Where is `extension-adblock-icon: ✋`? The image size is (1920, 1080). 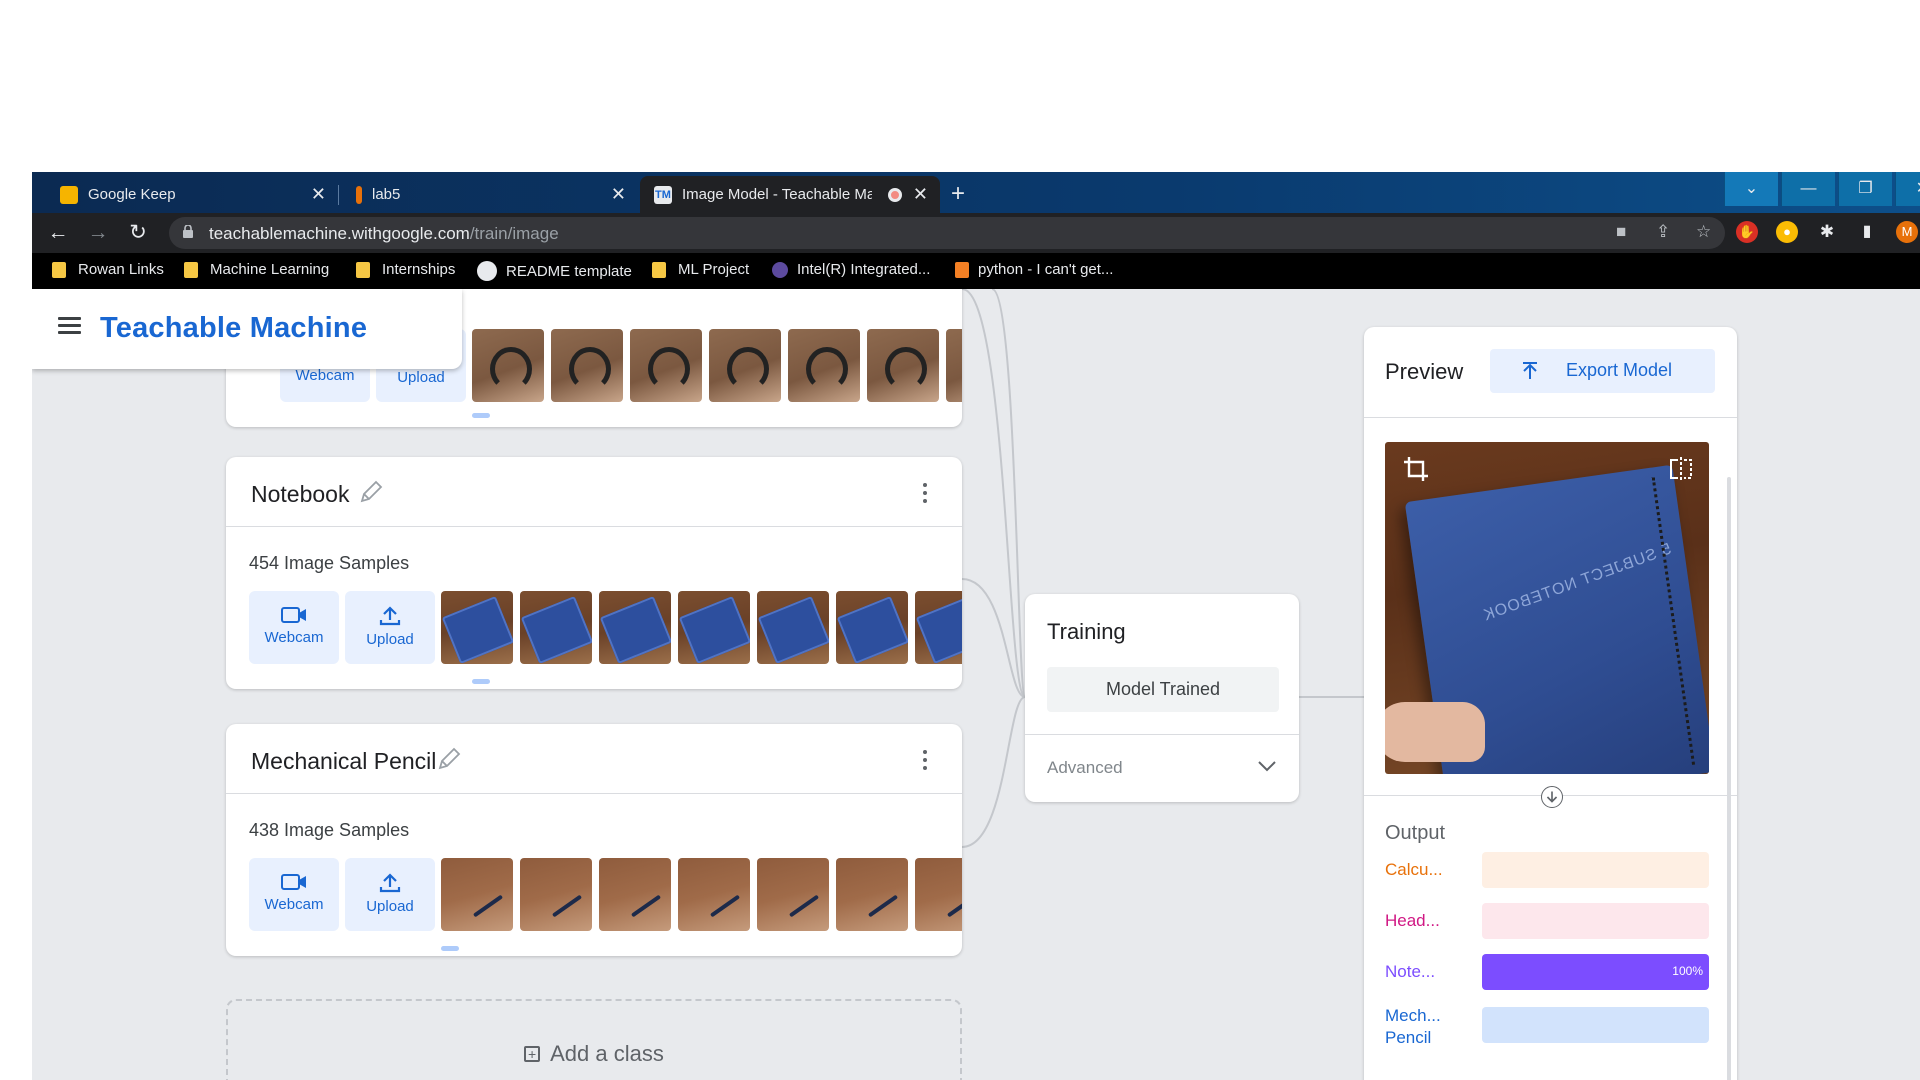
extension-adblock-icon: ✋ is located at coordinates (1747, 232).